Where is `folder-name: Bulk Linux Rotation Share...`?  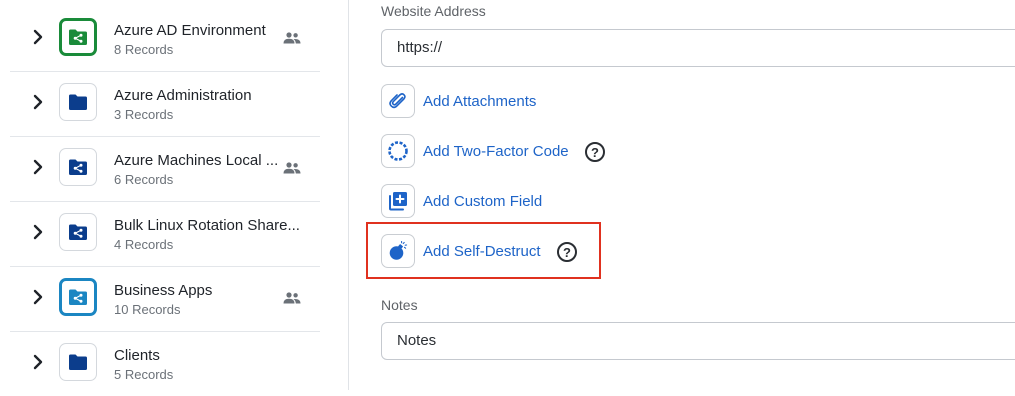
folder-name: Bulk Linux Rotation Share... is located at coordinates (207, 225).